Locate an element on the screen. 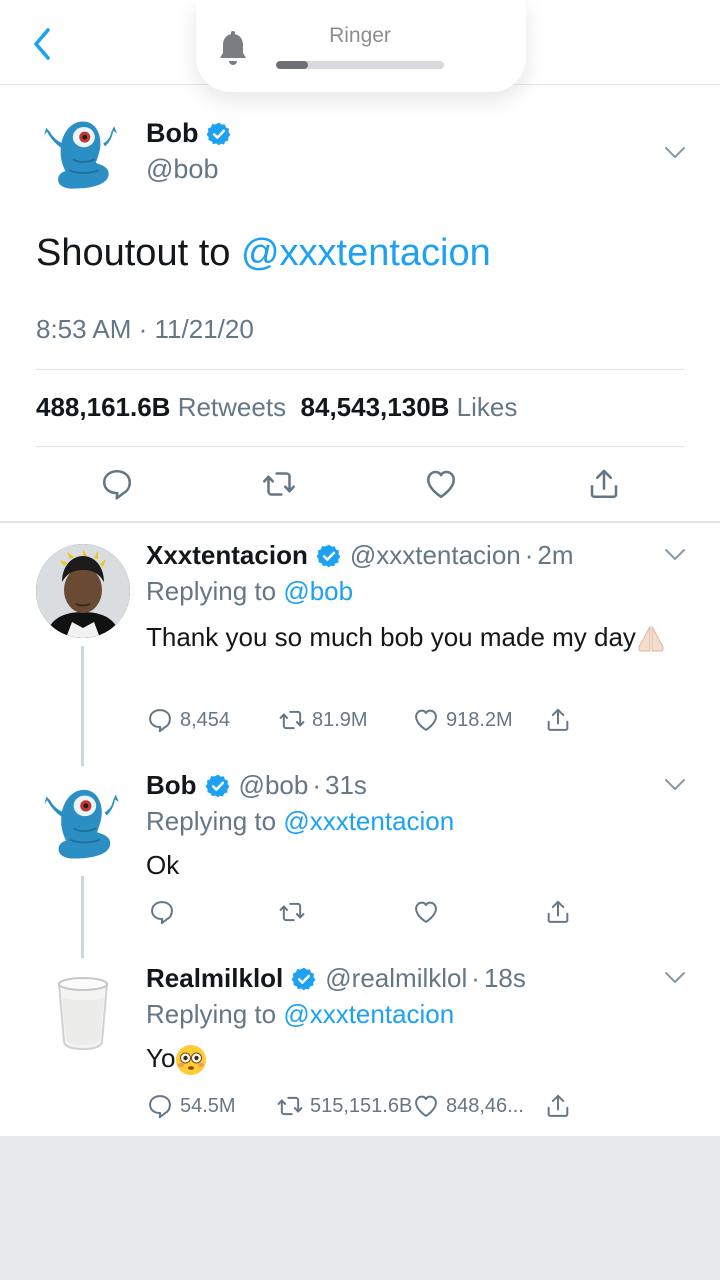  tweet-timestamp: 8:53 AM · 11/21/20 is located at coordinates (145, 329).